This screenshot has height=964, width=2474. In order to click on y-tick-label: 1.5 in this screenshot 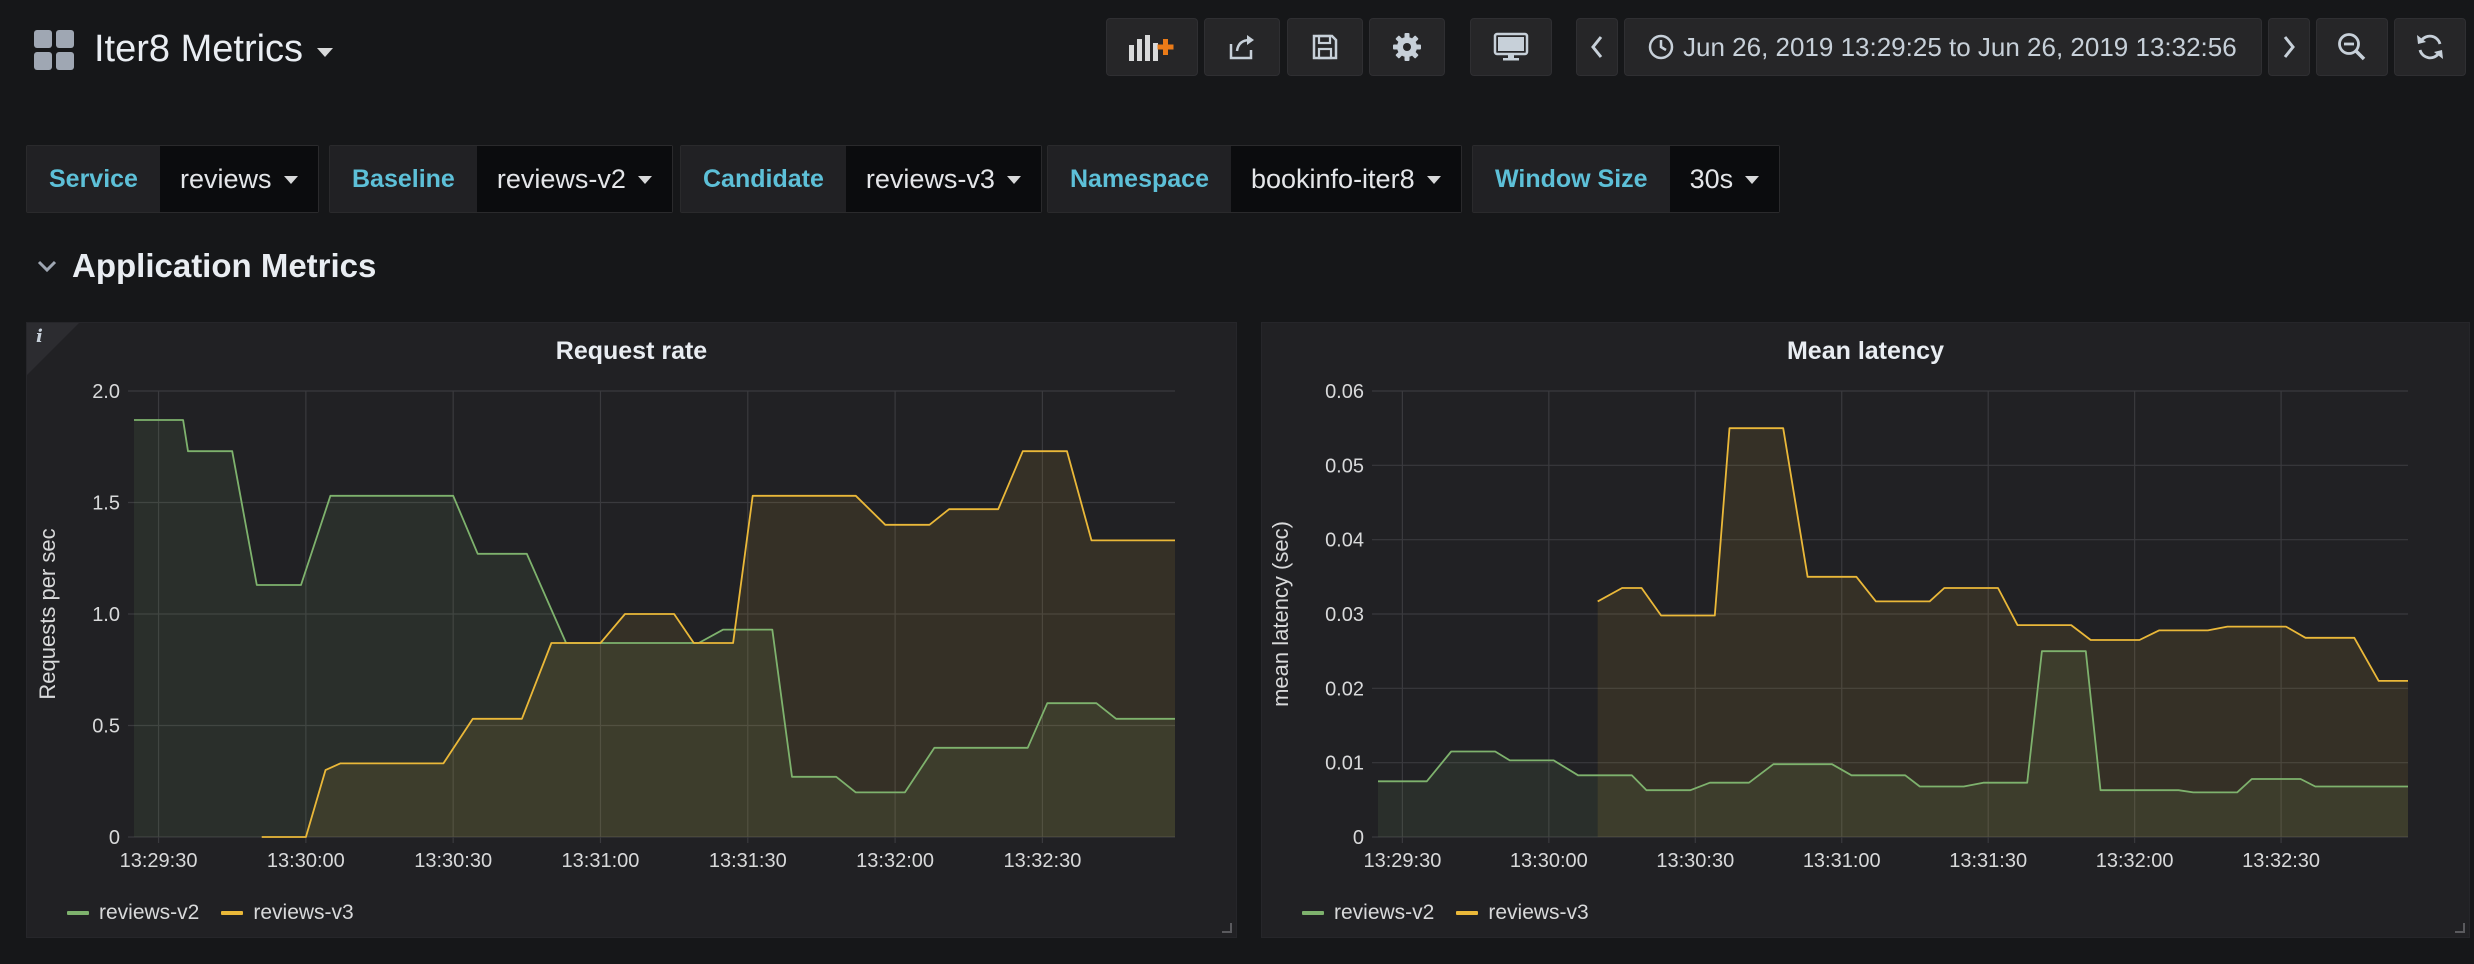, I will do `click(106, 504)`.